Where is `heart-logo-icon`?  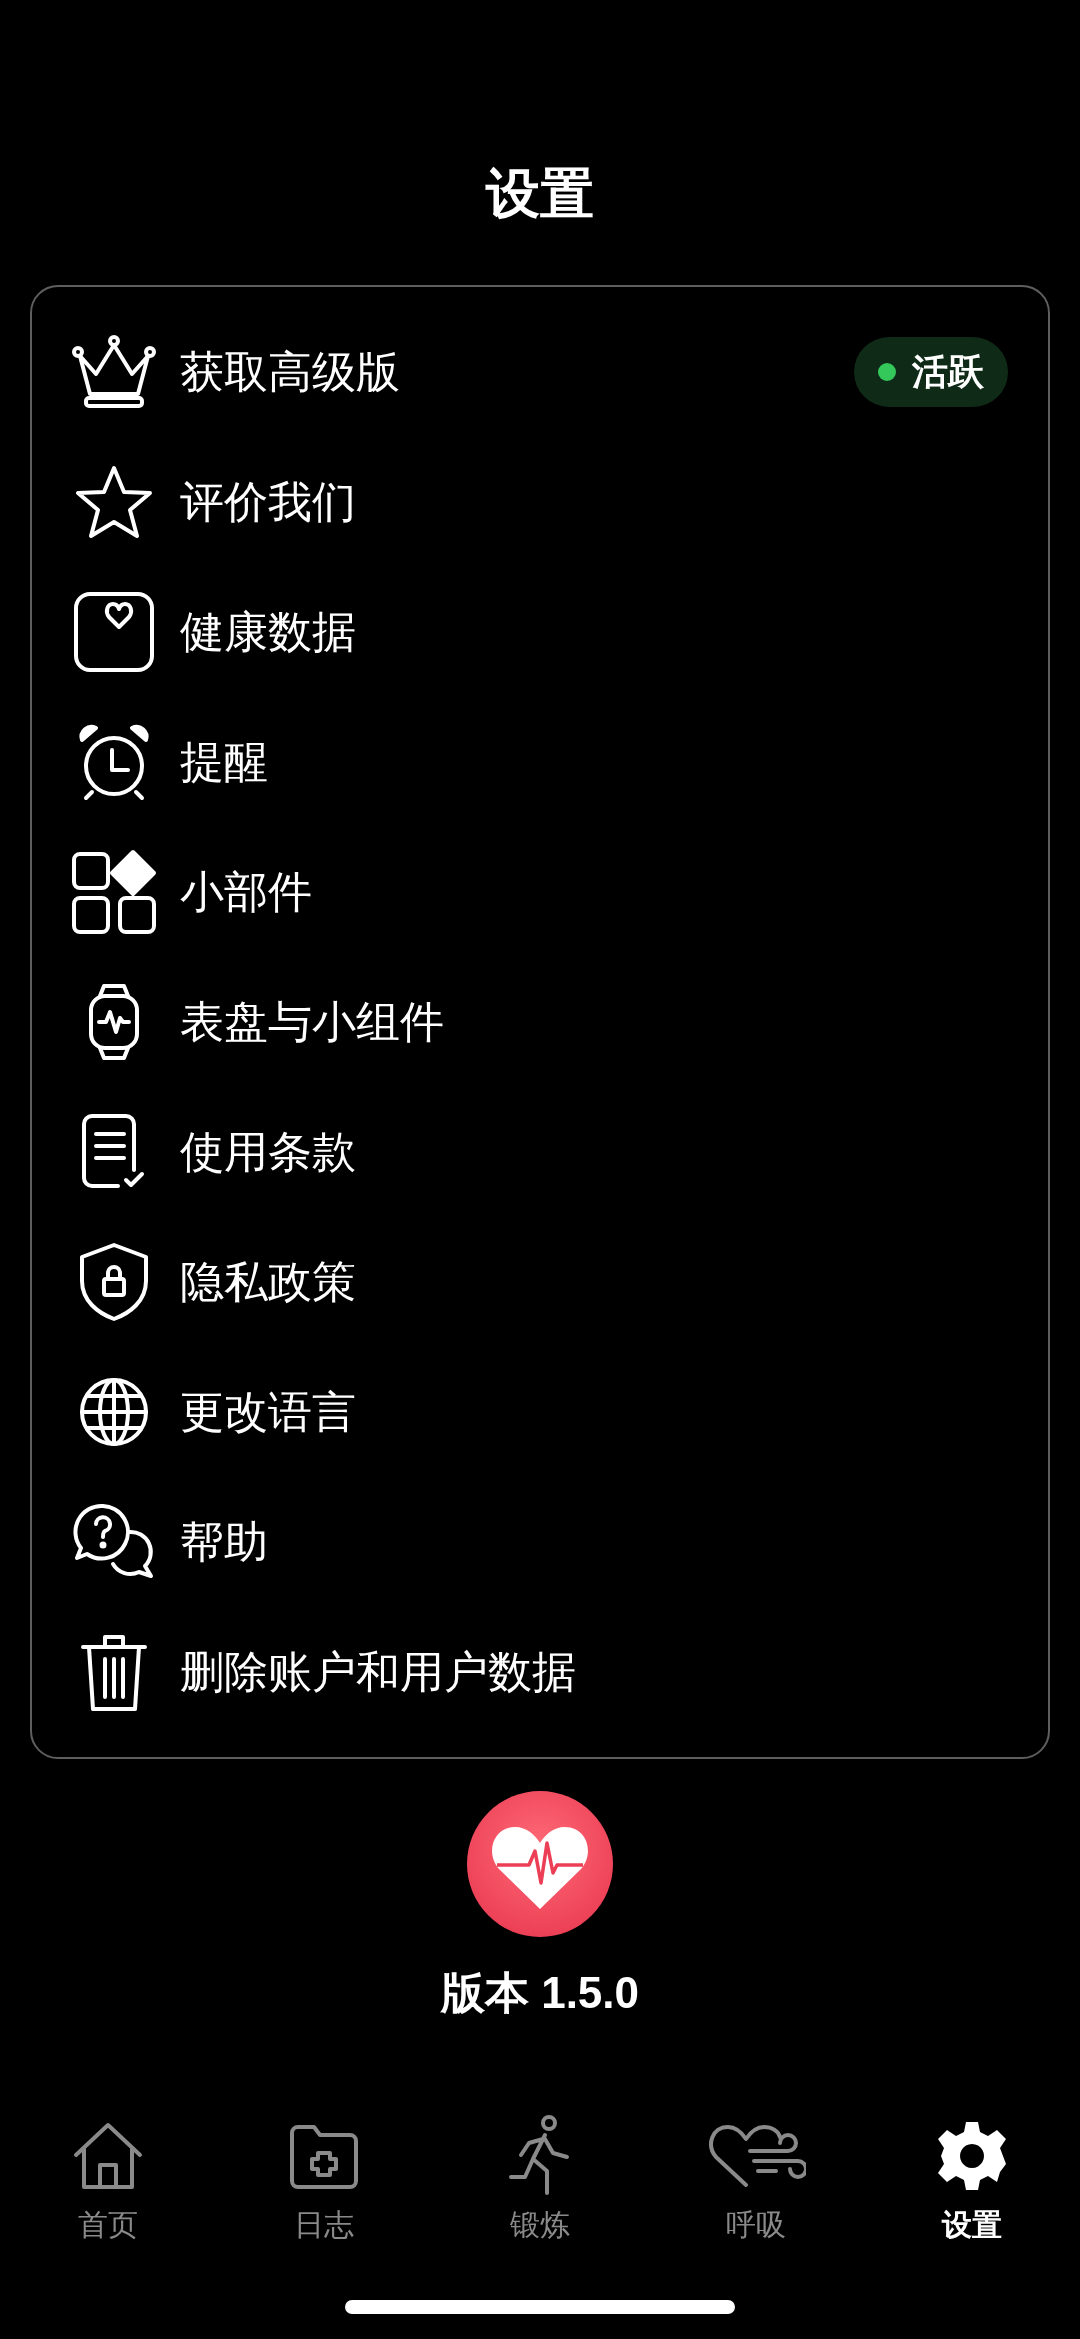 heart-logo-icon is located at coordinates (540, 1864).